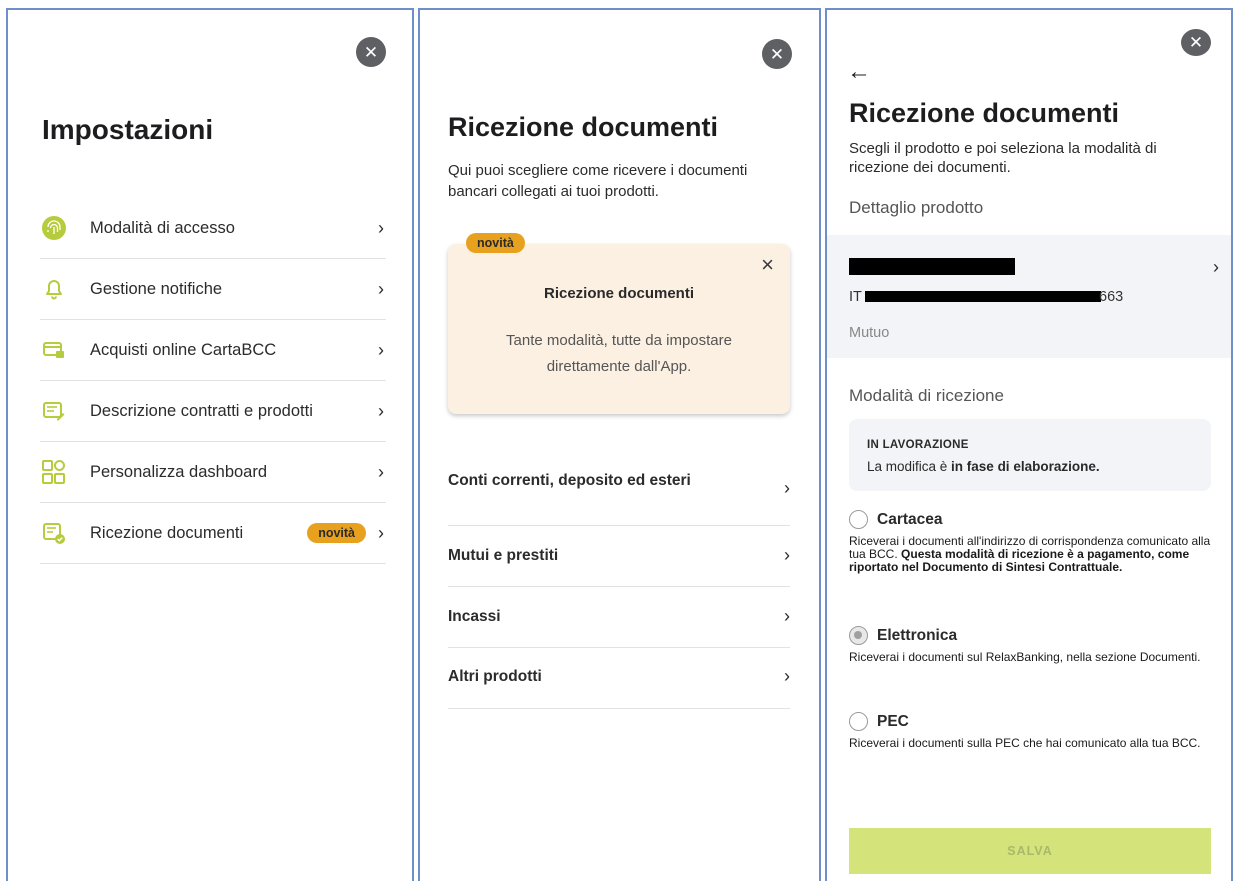  Describe the element at coordinates (54, 472) in the screenshot. I see `dashboard-icon` at that location.